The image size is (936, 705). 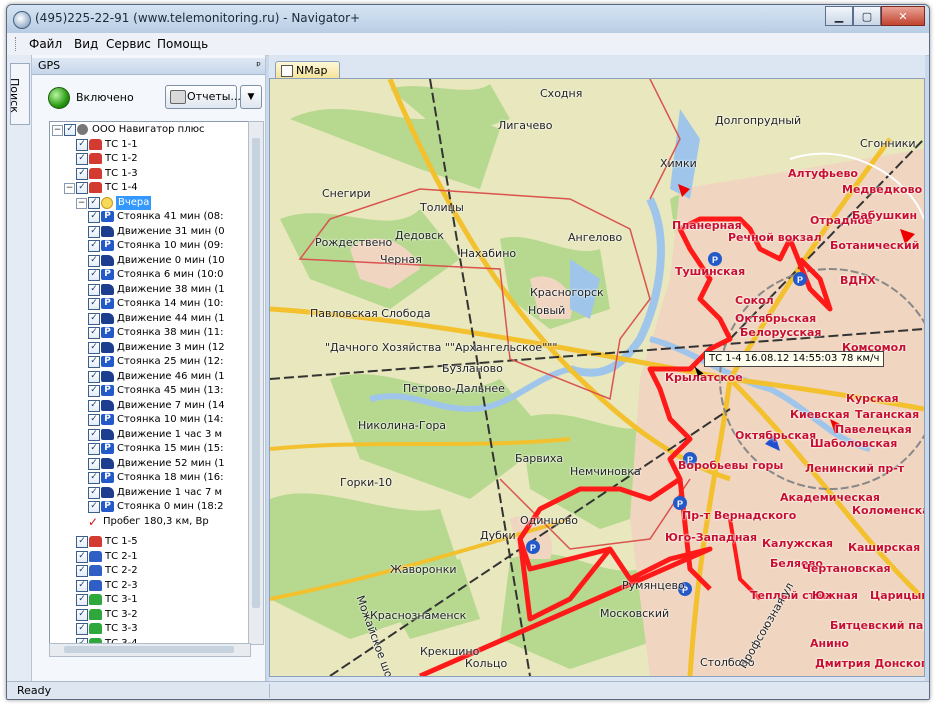 I want to click on map-label: Ленинский пр-т, so click(x=855, y=468).